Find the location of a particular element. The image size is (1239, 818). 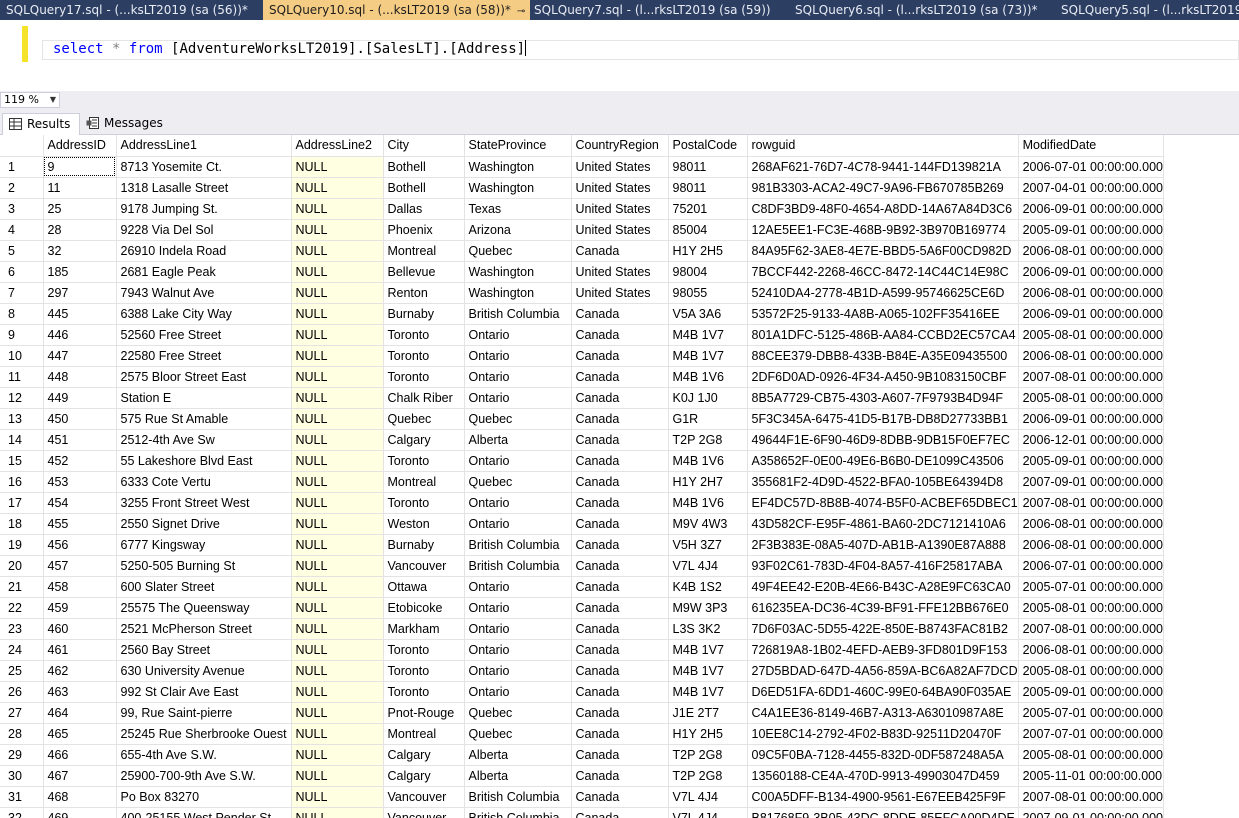

cell-address-id: 460 is located at coordinates (80, 629).